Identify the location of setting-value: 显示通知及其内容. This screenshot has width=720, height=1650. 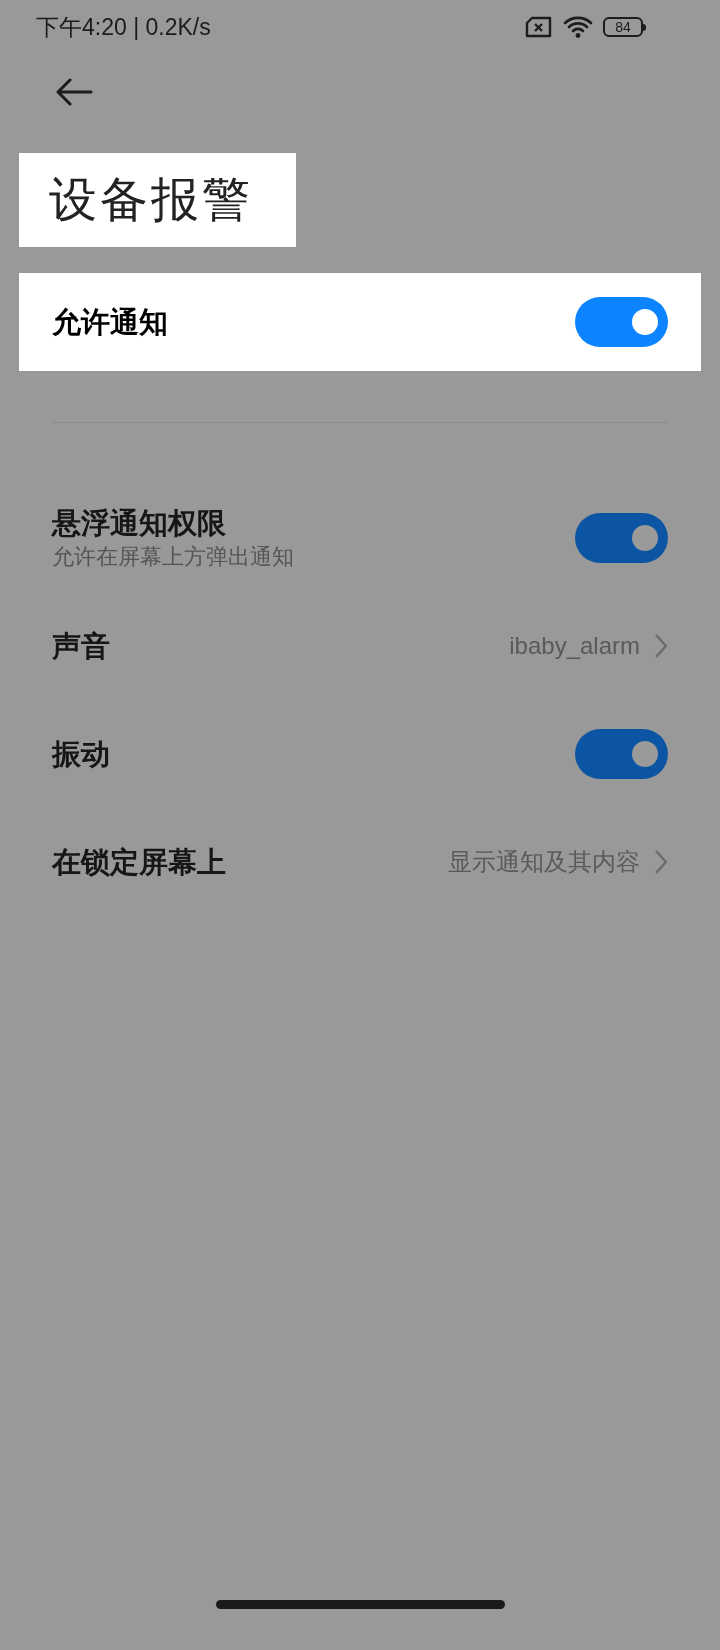
(544, 862).